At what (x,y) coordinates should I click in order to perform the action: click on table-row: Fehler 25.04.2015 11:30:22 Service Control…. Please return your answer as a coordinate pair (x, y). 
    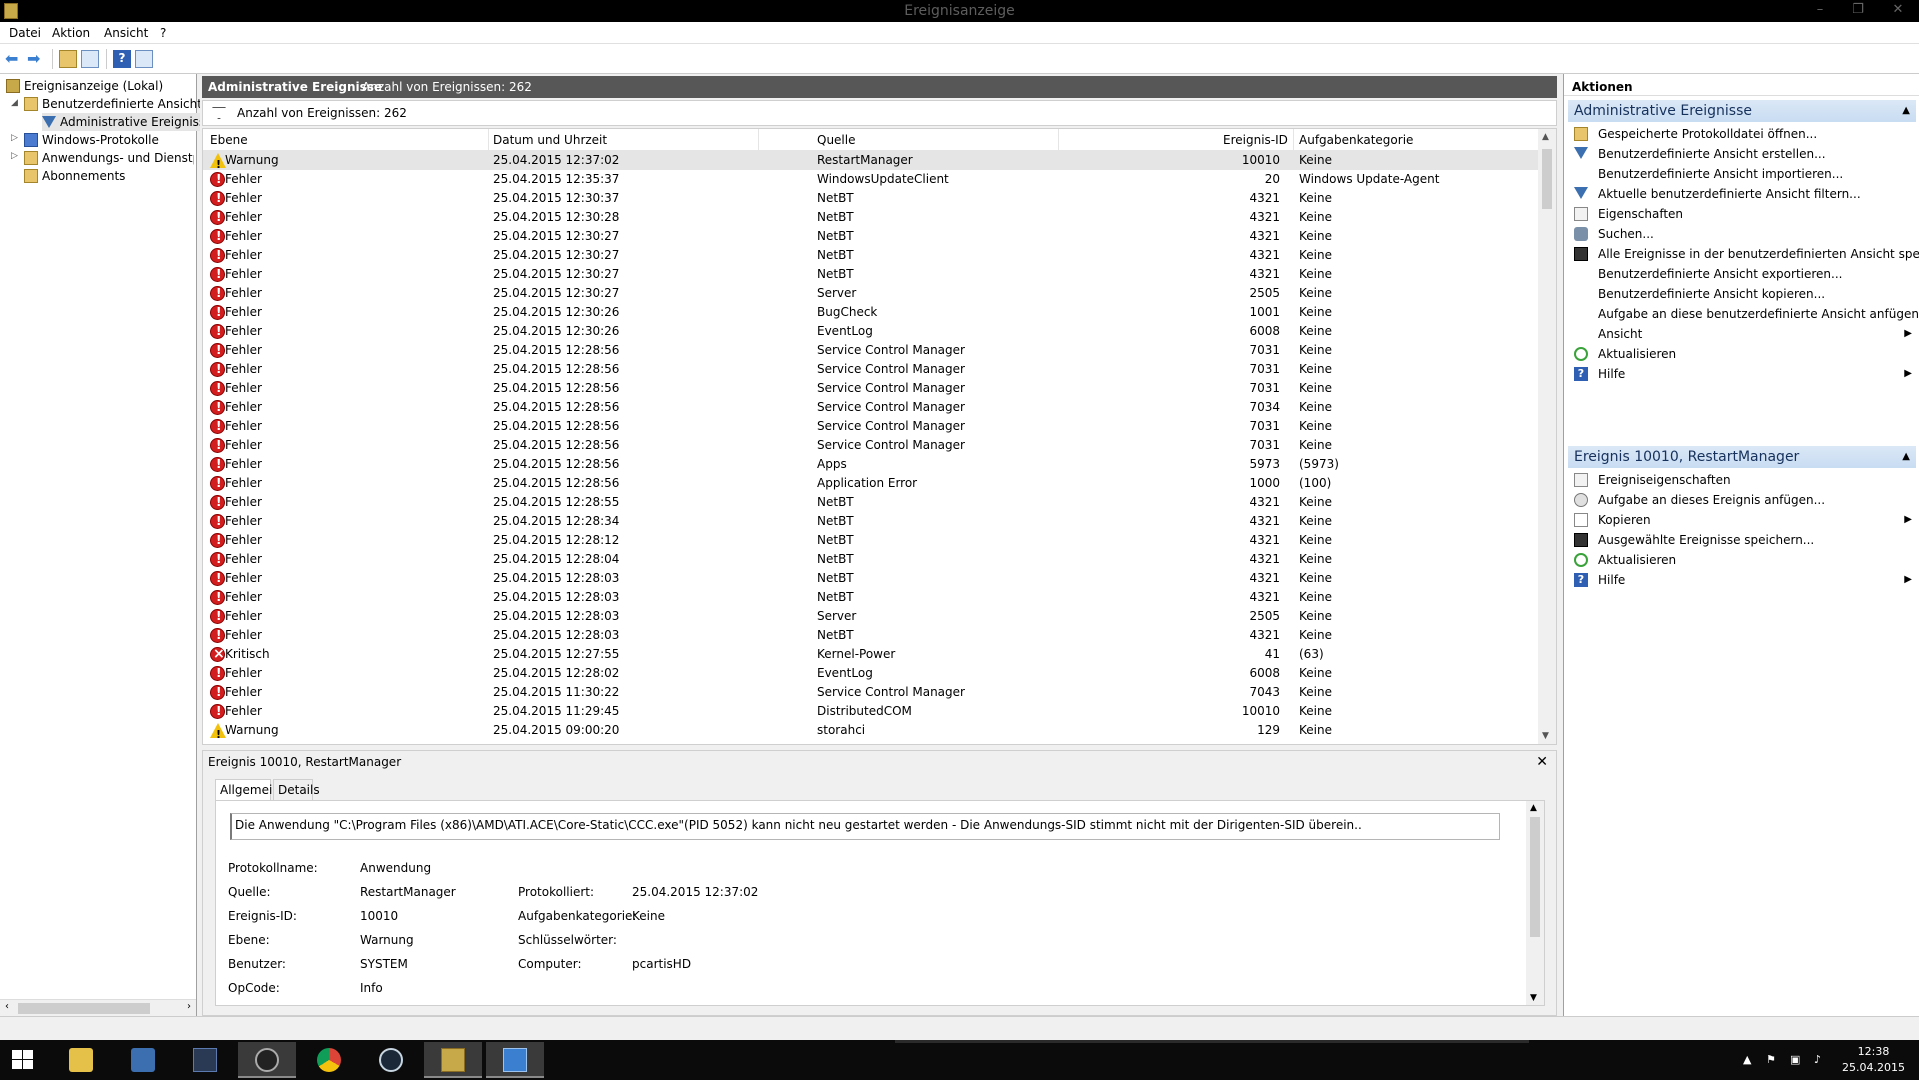
    Looking at the image, I should click on (870, 692).